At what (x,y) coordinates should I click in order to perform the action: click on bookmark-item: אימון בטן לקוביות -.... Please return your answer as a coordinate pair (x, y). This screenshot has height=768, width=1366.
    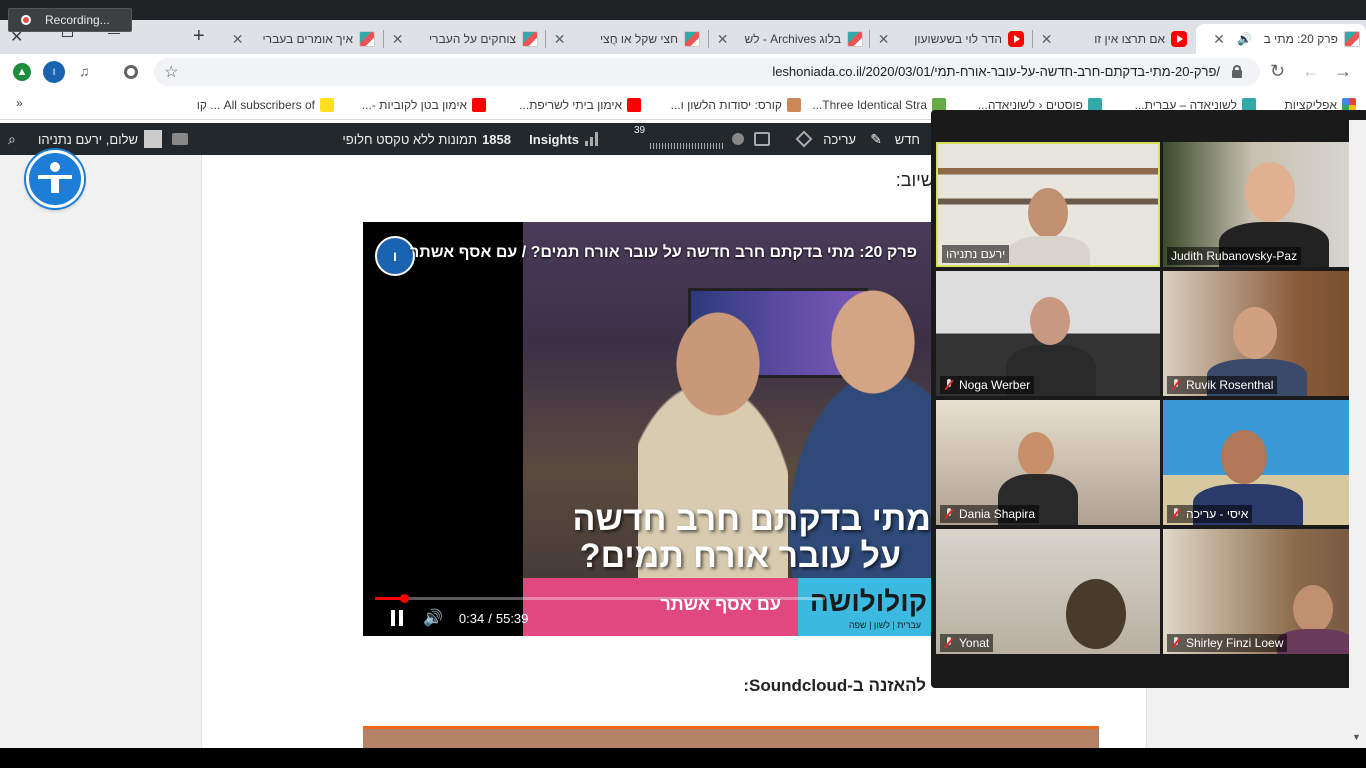
    Looking at the image, I should click on (424, 105).